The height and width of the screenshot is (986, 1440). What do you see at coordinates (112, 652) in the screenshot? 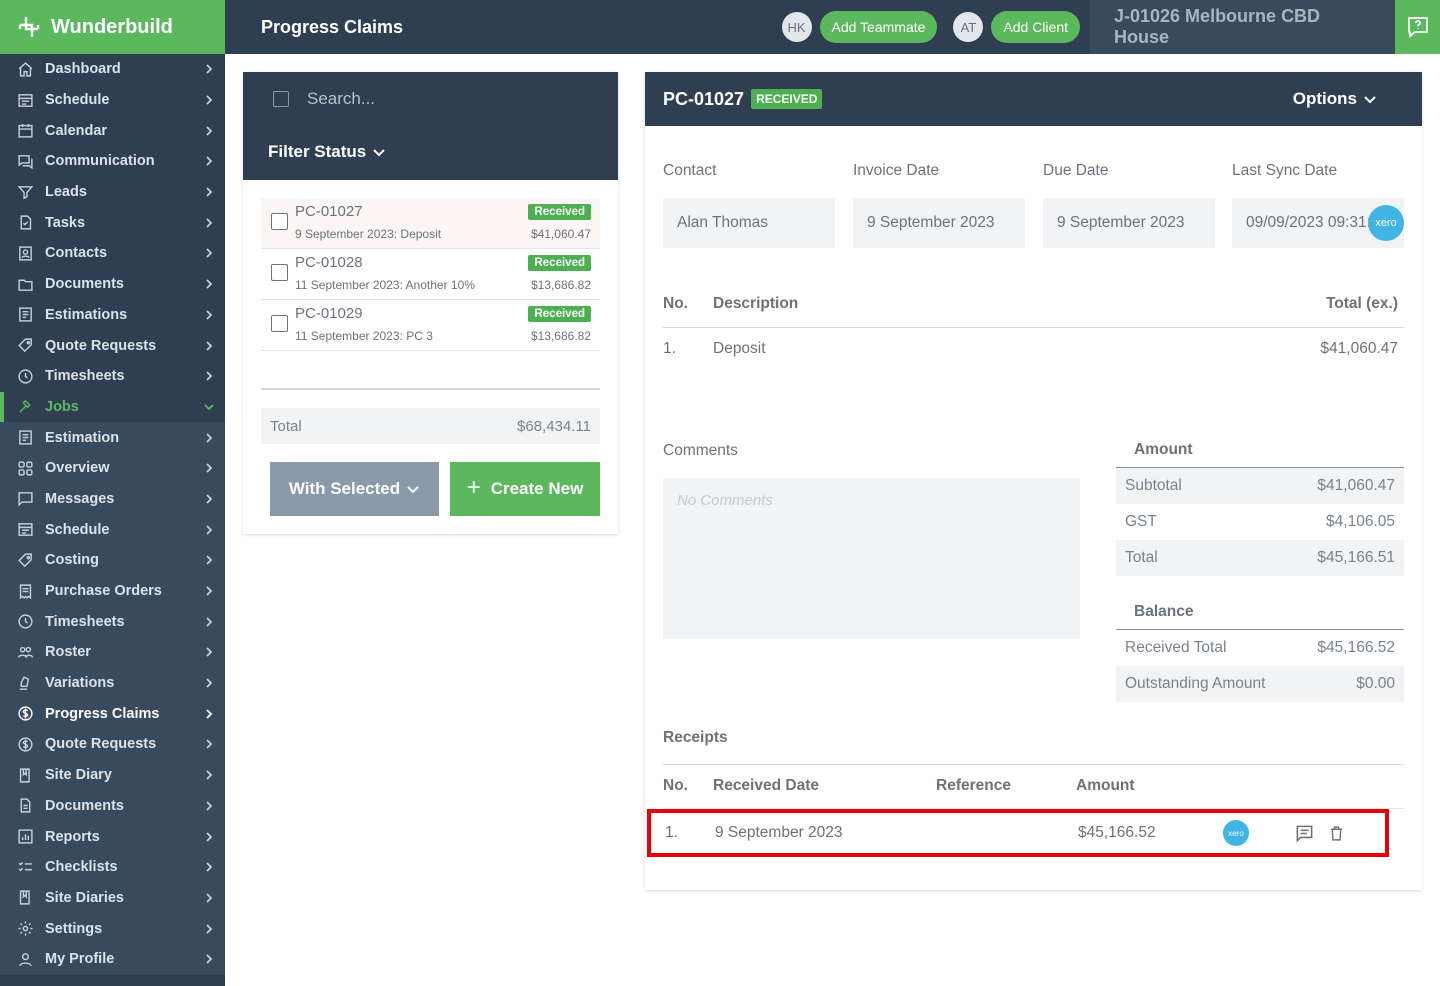
I see `sidebar-item-roster: Roster` at bounding box center [112, 652].